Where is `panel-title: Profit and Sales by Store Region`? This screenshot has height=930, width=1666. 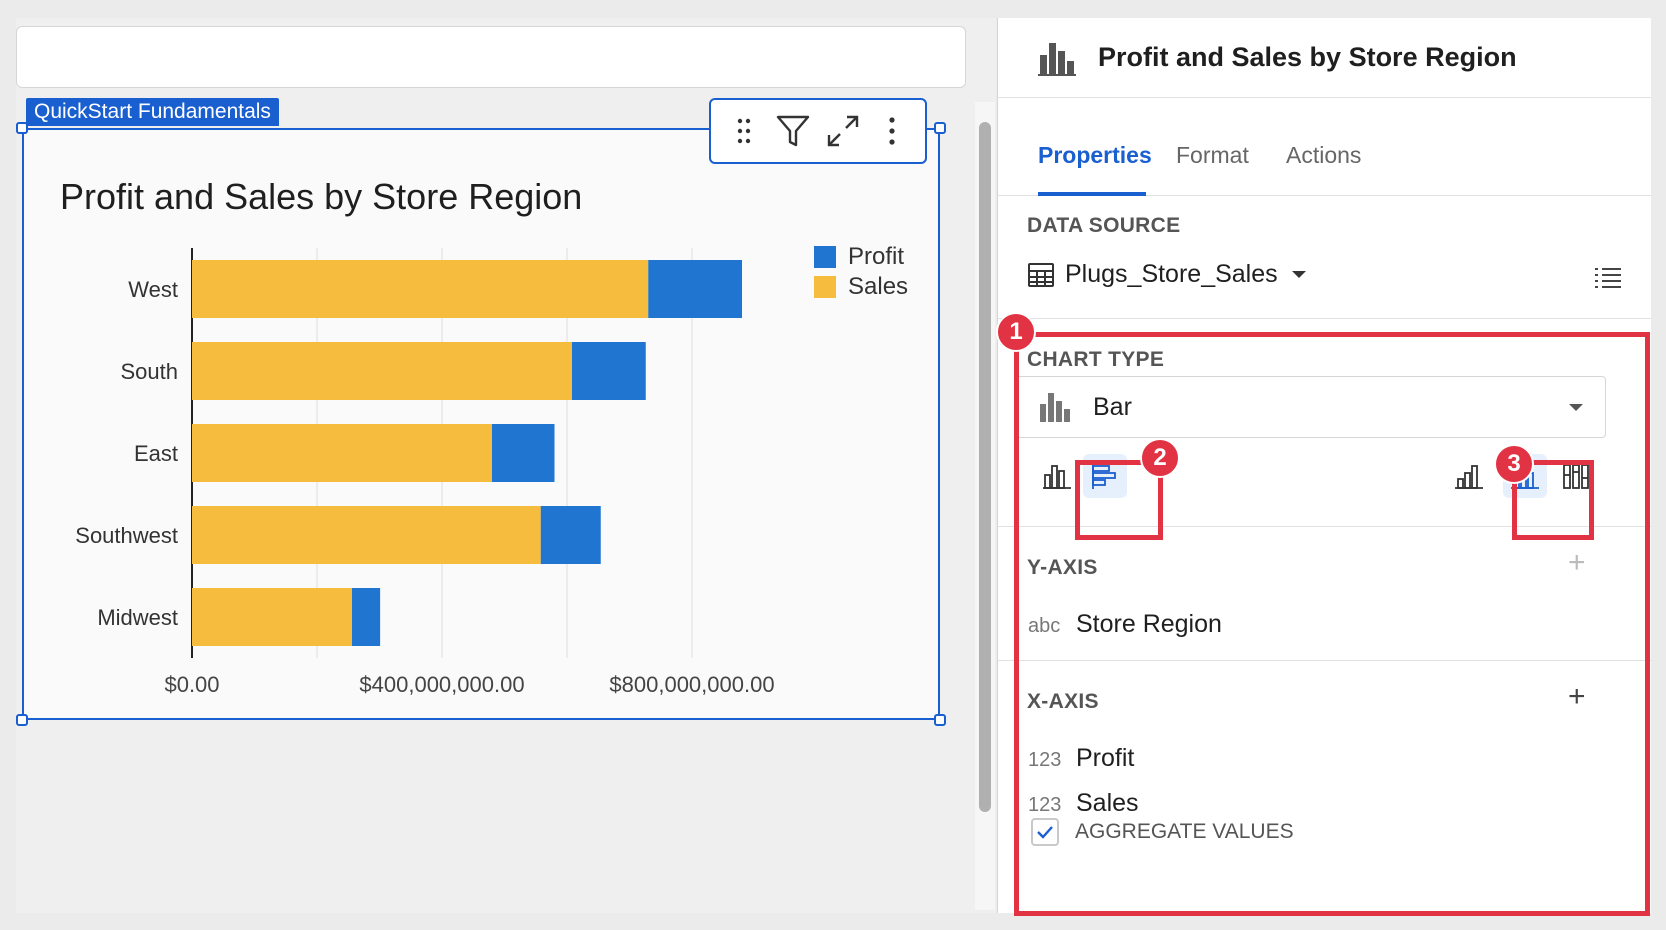 panel-title: Profit and Sales by Store Region is located at coordinates (1307, 57).